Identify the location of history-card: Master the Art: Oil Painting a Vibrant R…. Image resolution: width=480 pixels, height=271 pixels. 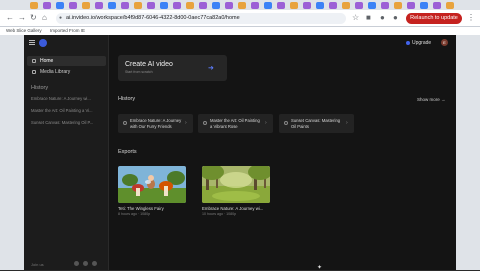
(235, 123).